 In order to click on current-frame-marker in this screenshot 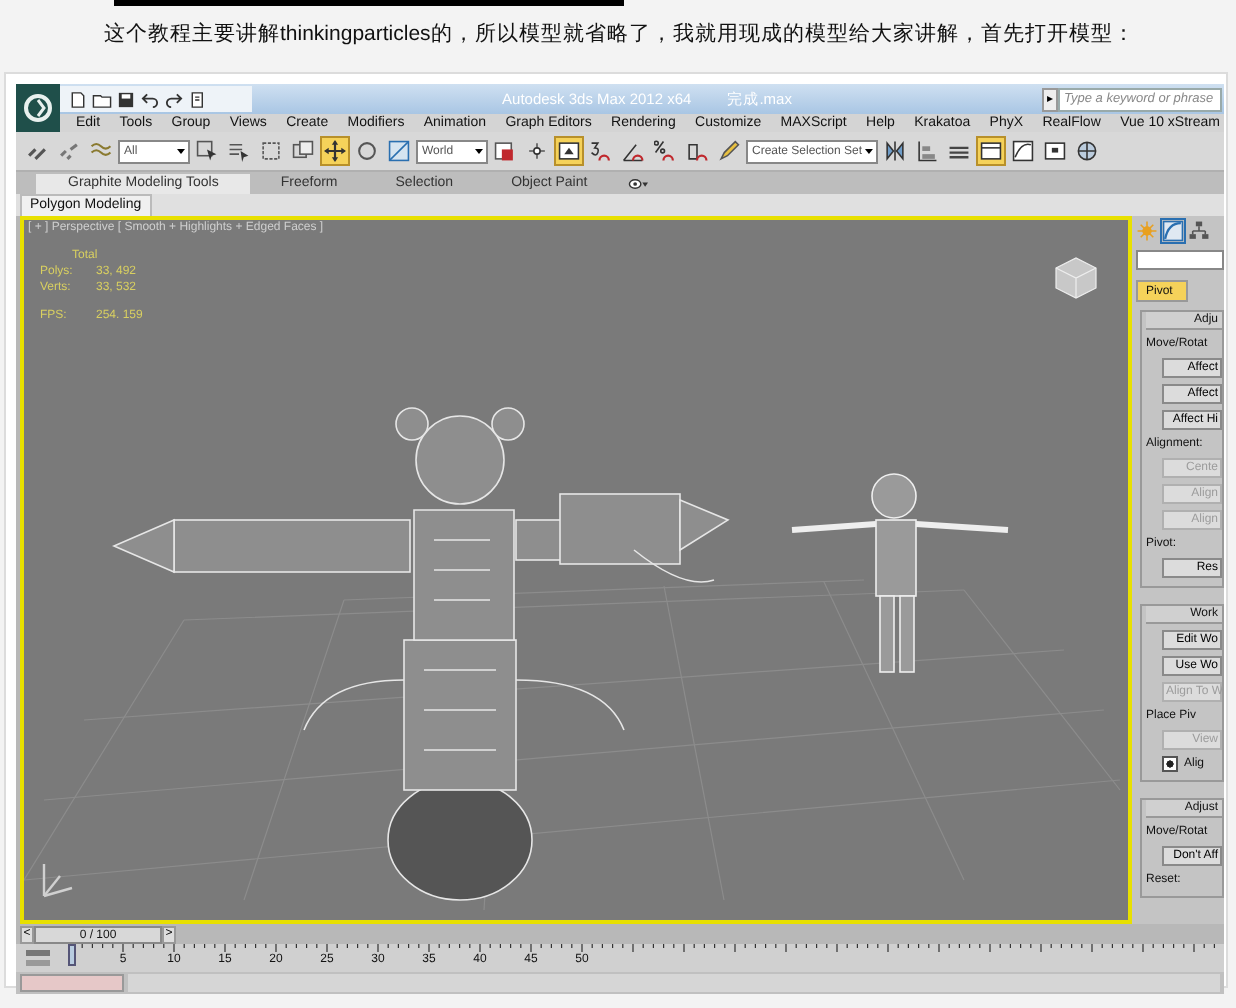, I will do `click(72, 955)`.